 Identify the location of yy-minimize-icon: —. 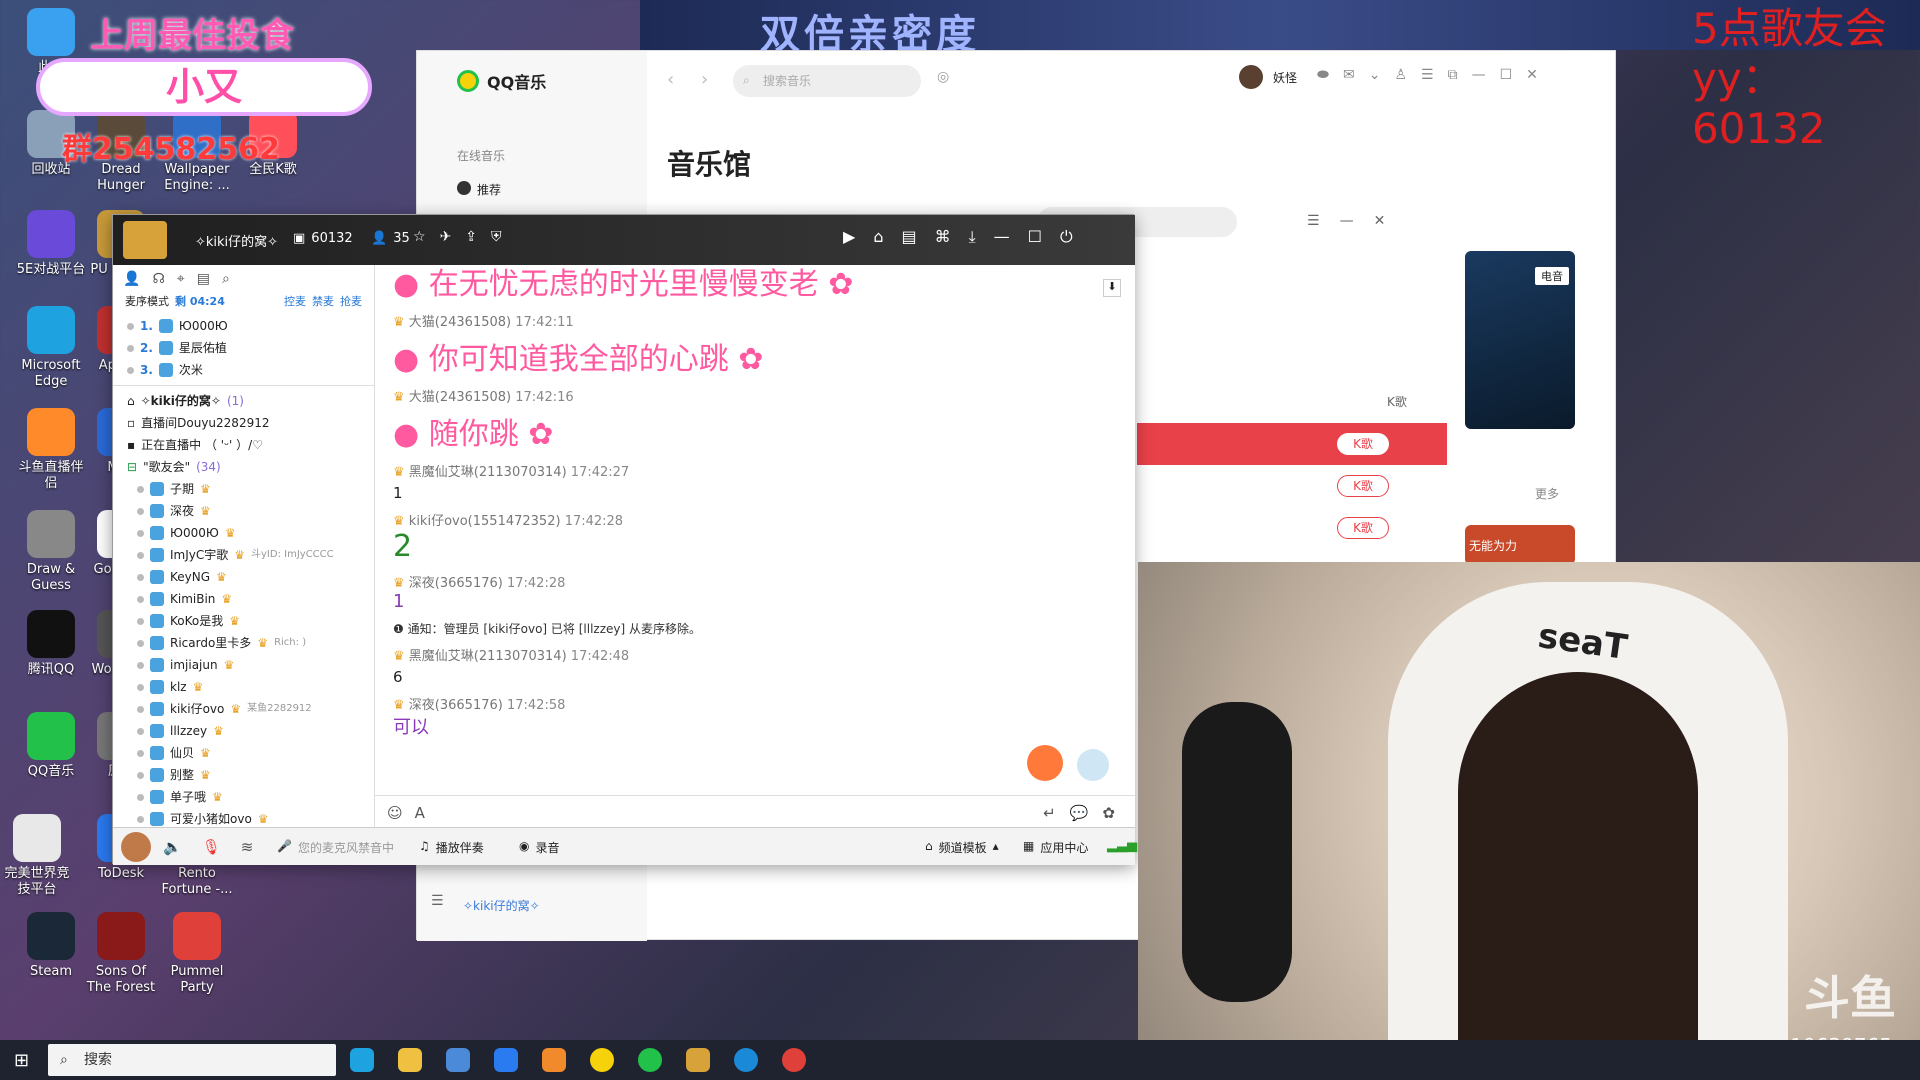
(1002, 237).